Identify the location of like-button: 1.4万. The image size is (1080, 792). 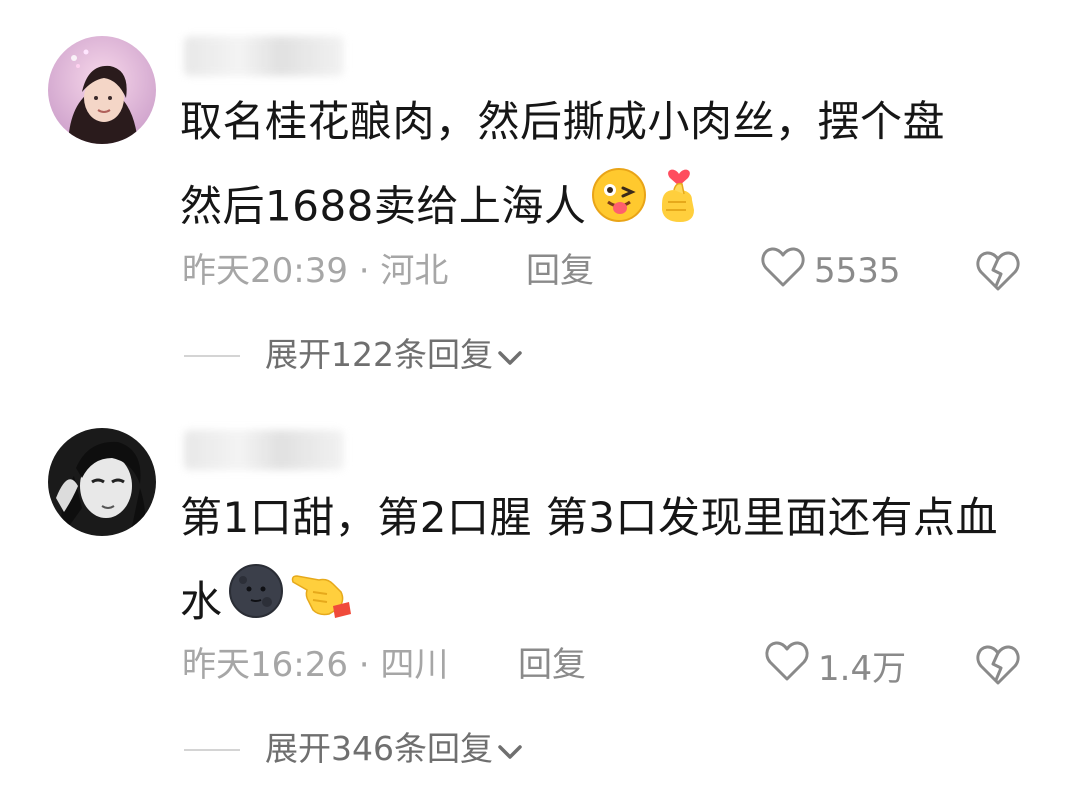
(835, 665).